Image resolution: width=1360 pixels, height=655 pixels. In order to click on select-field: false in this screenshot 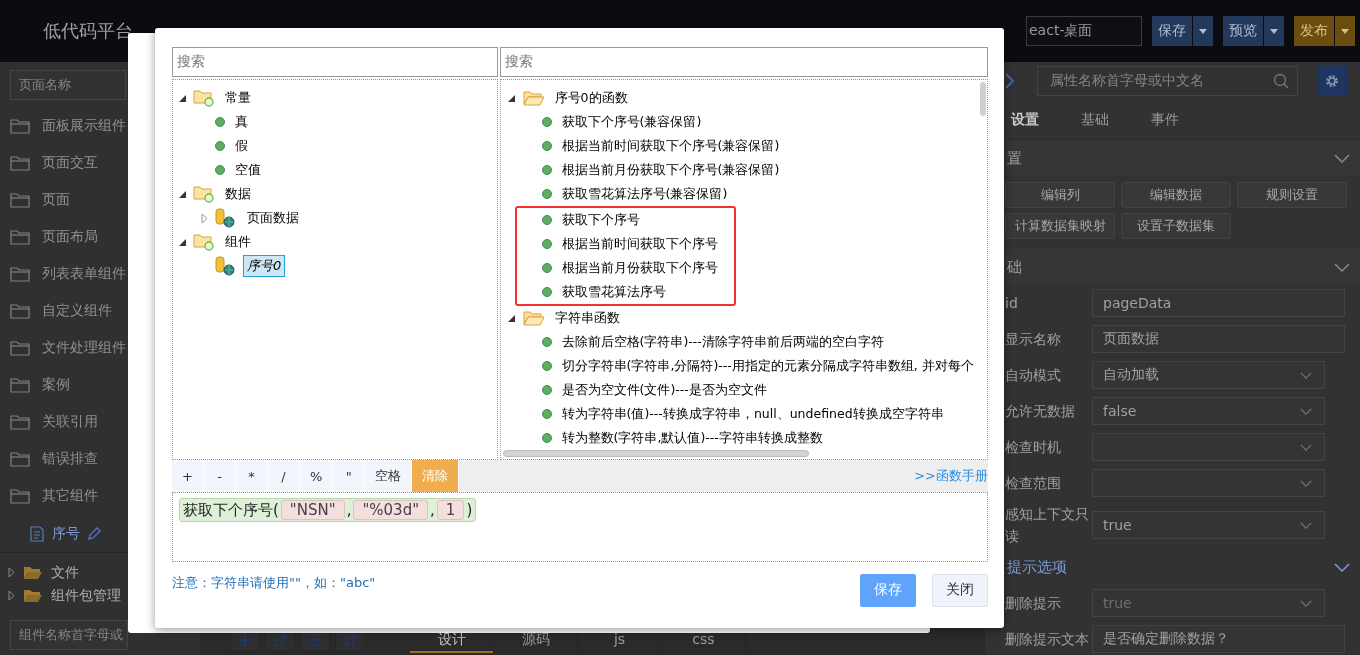, I will do `click(1208, 411)`.